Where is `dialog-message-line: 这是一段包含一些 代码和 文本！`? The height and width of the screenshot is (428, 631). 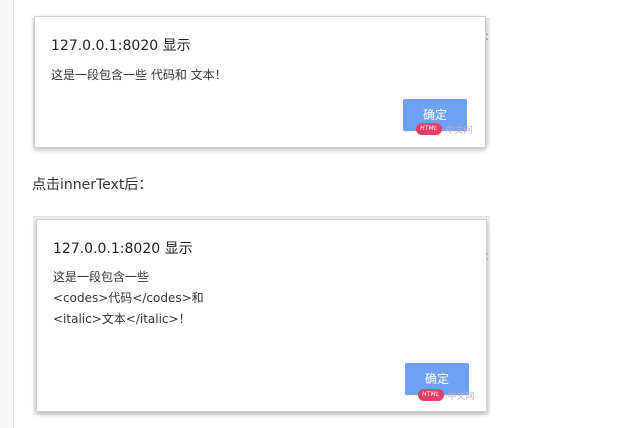
dialog-message-line: 这是一段包含一些 代码和 文本！ is located at coordinates (139, 75).